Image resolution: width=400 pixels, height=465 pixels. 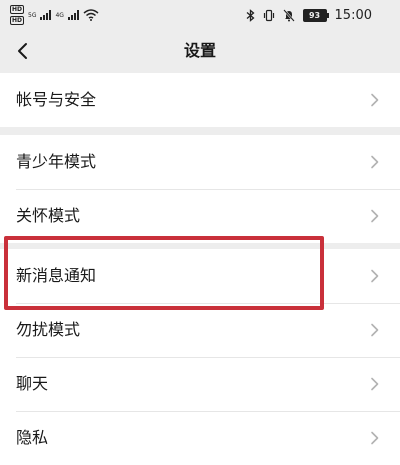 I want to click on settings-item-label: 勿扰模式, so click(x=48, y=329).